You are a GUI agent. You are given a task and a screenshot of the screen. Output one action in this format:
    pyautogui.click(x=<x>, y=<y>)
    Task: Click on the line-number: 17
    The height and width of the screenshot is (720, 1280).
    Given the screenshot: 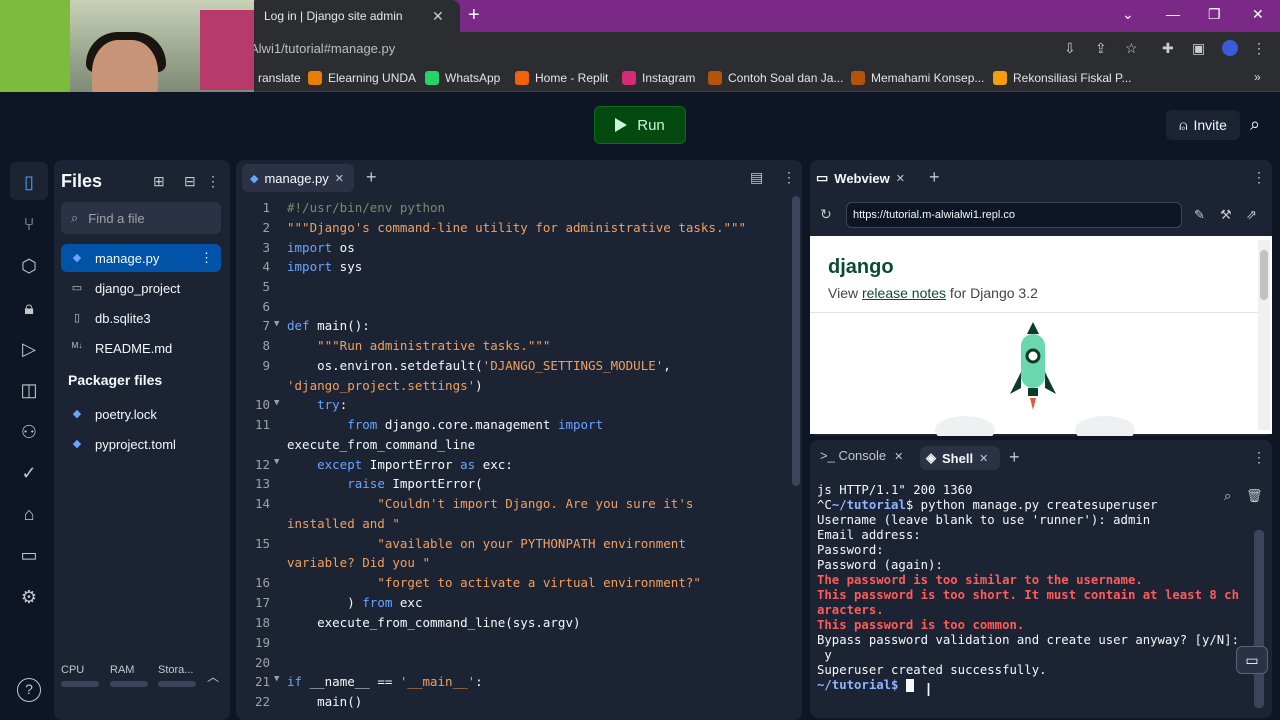 What is the action you would take?
    pyautogui.click(x=262, y=602)
    